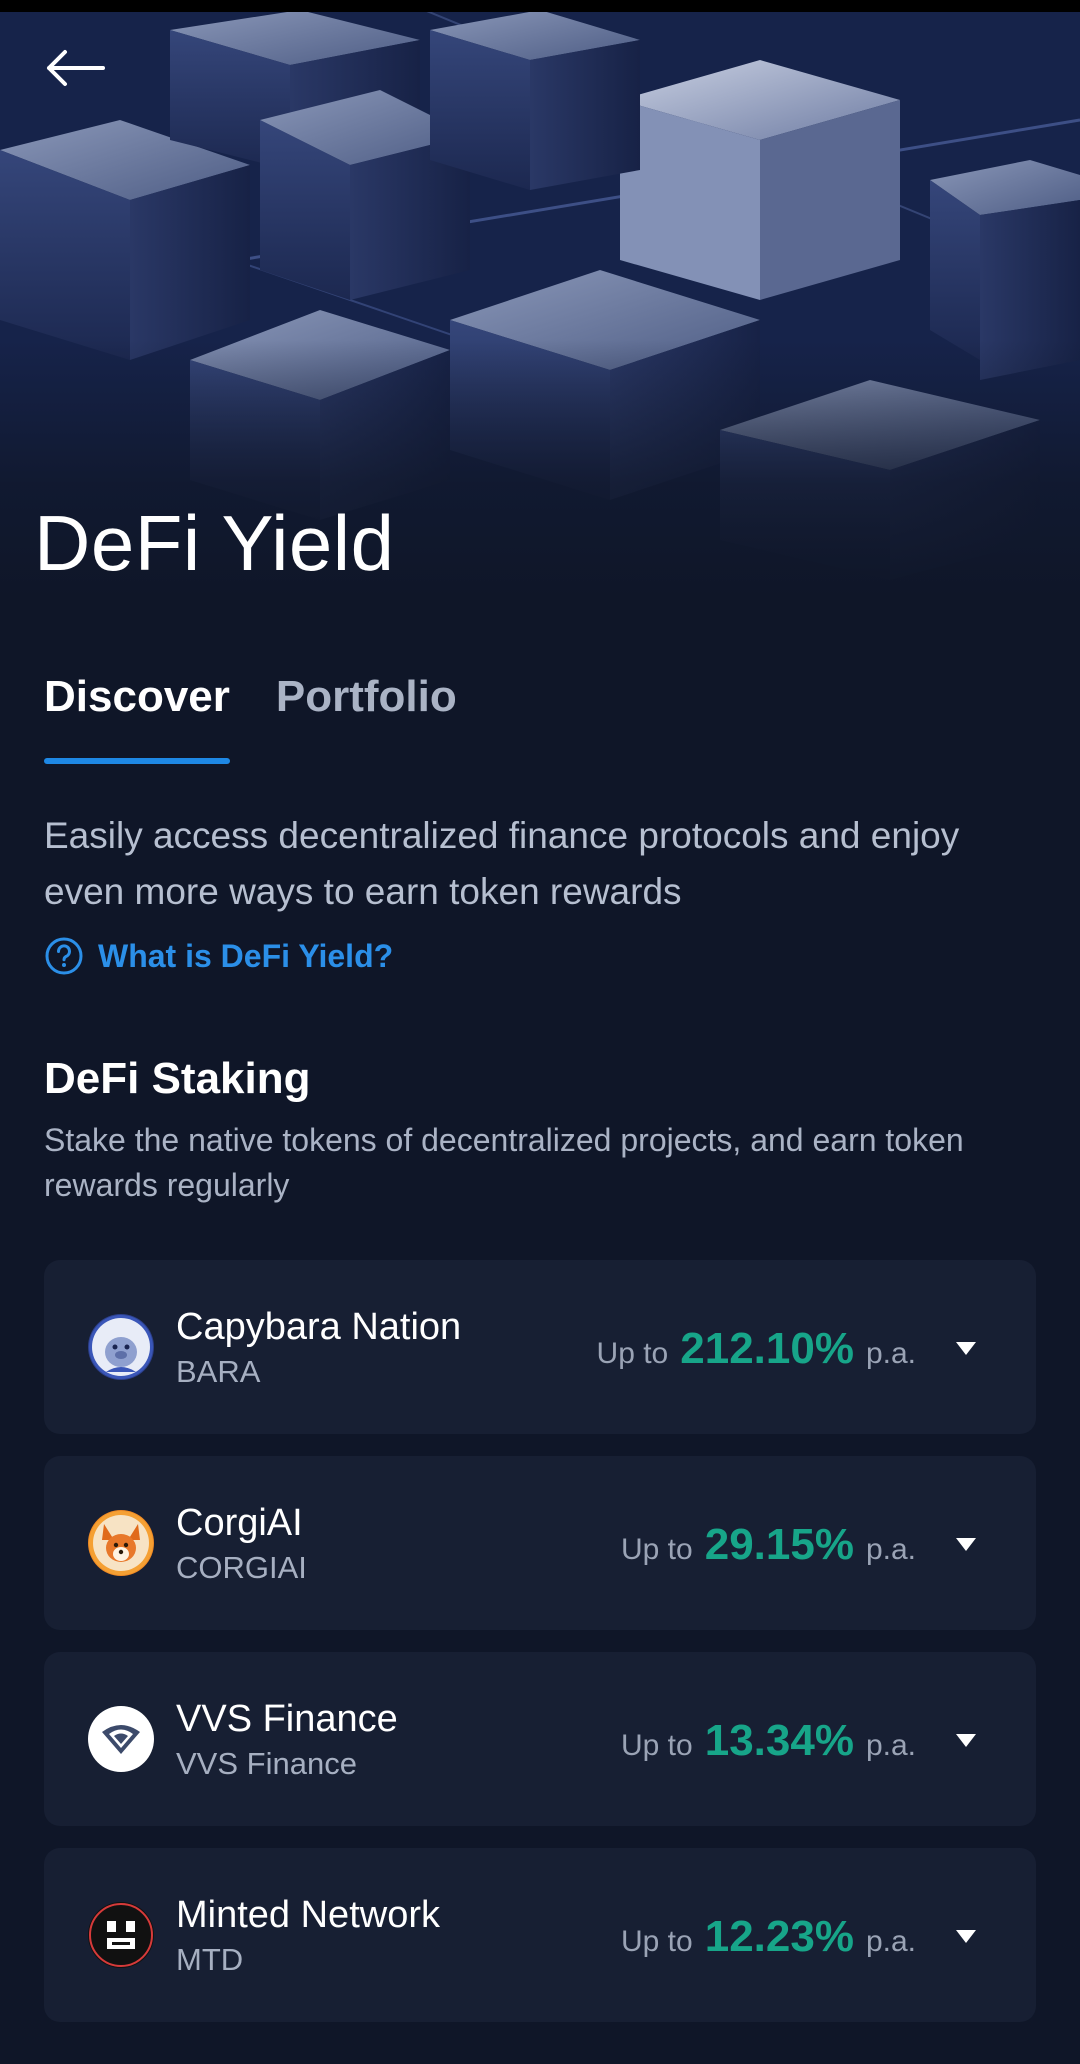  Describe the element at coordinates (241, 1567) in the screenshot. I see `token-symbol: CORGIAI` at that location.